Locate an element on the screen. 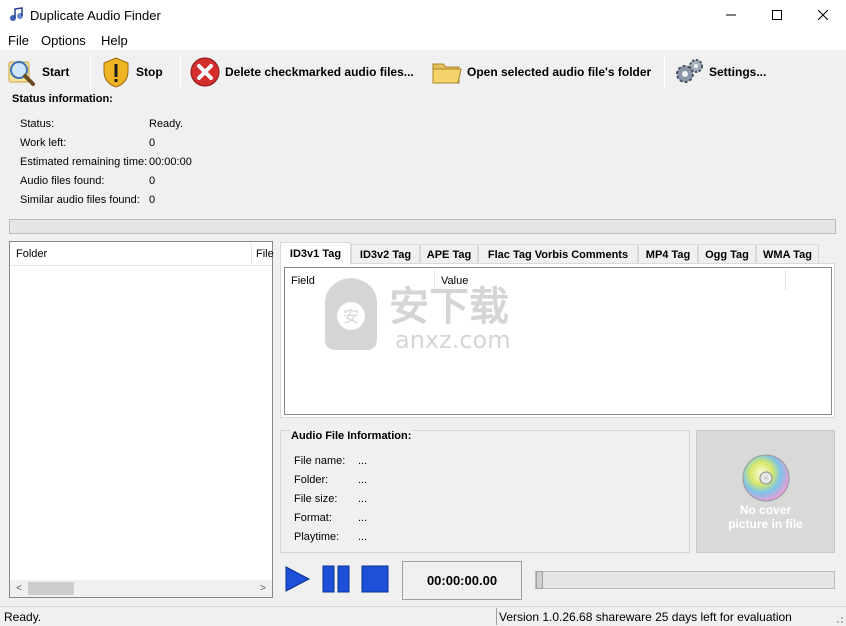 The image size is (846, 626). menu-help: Help is located at coordinates (114, 40).